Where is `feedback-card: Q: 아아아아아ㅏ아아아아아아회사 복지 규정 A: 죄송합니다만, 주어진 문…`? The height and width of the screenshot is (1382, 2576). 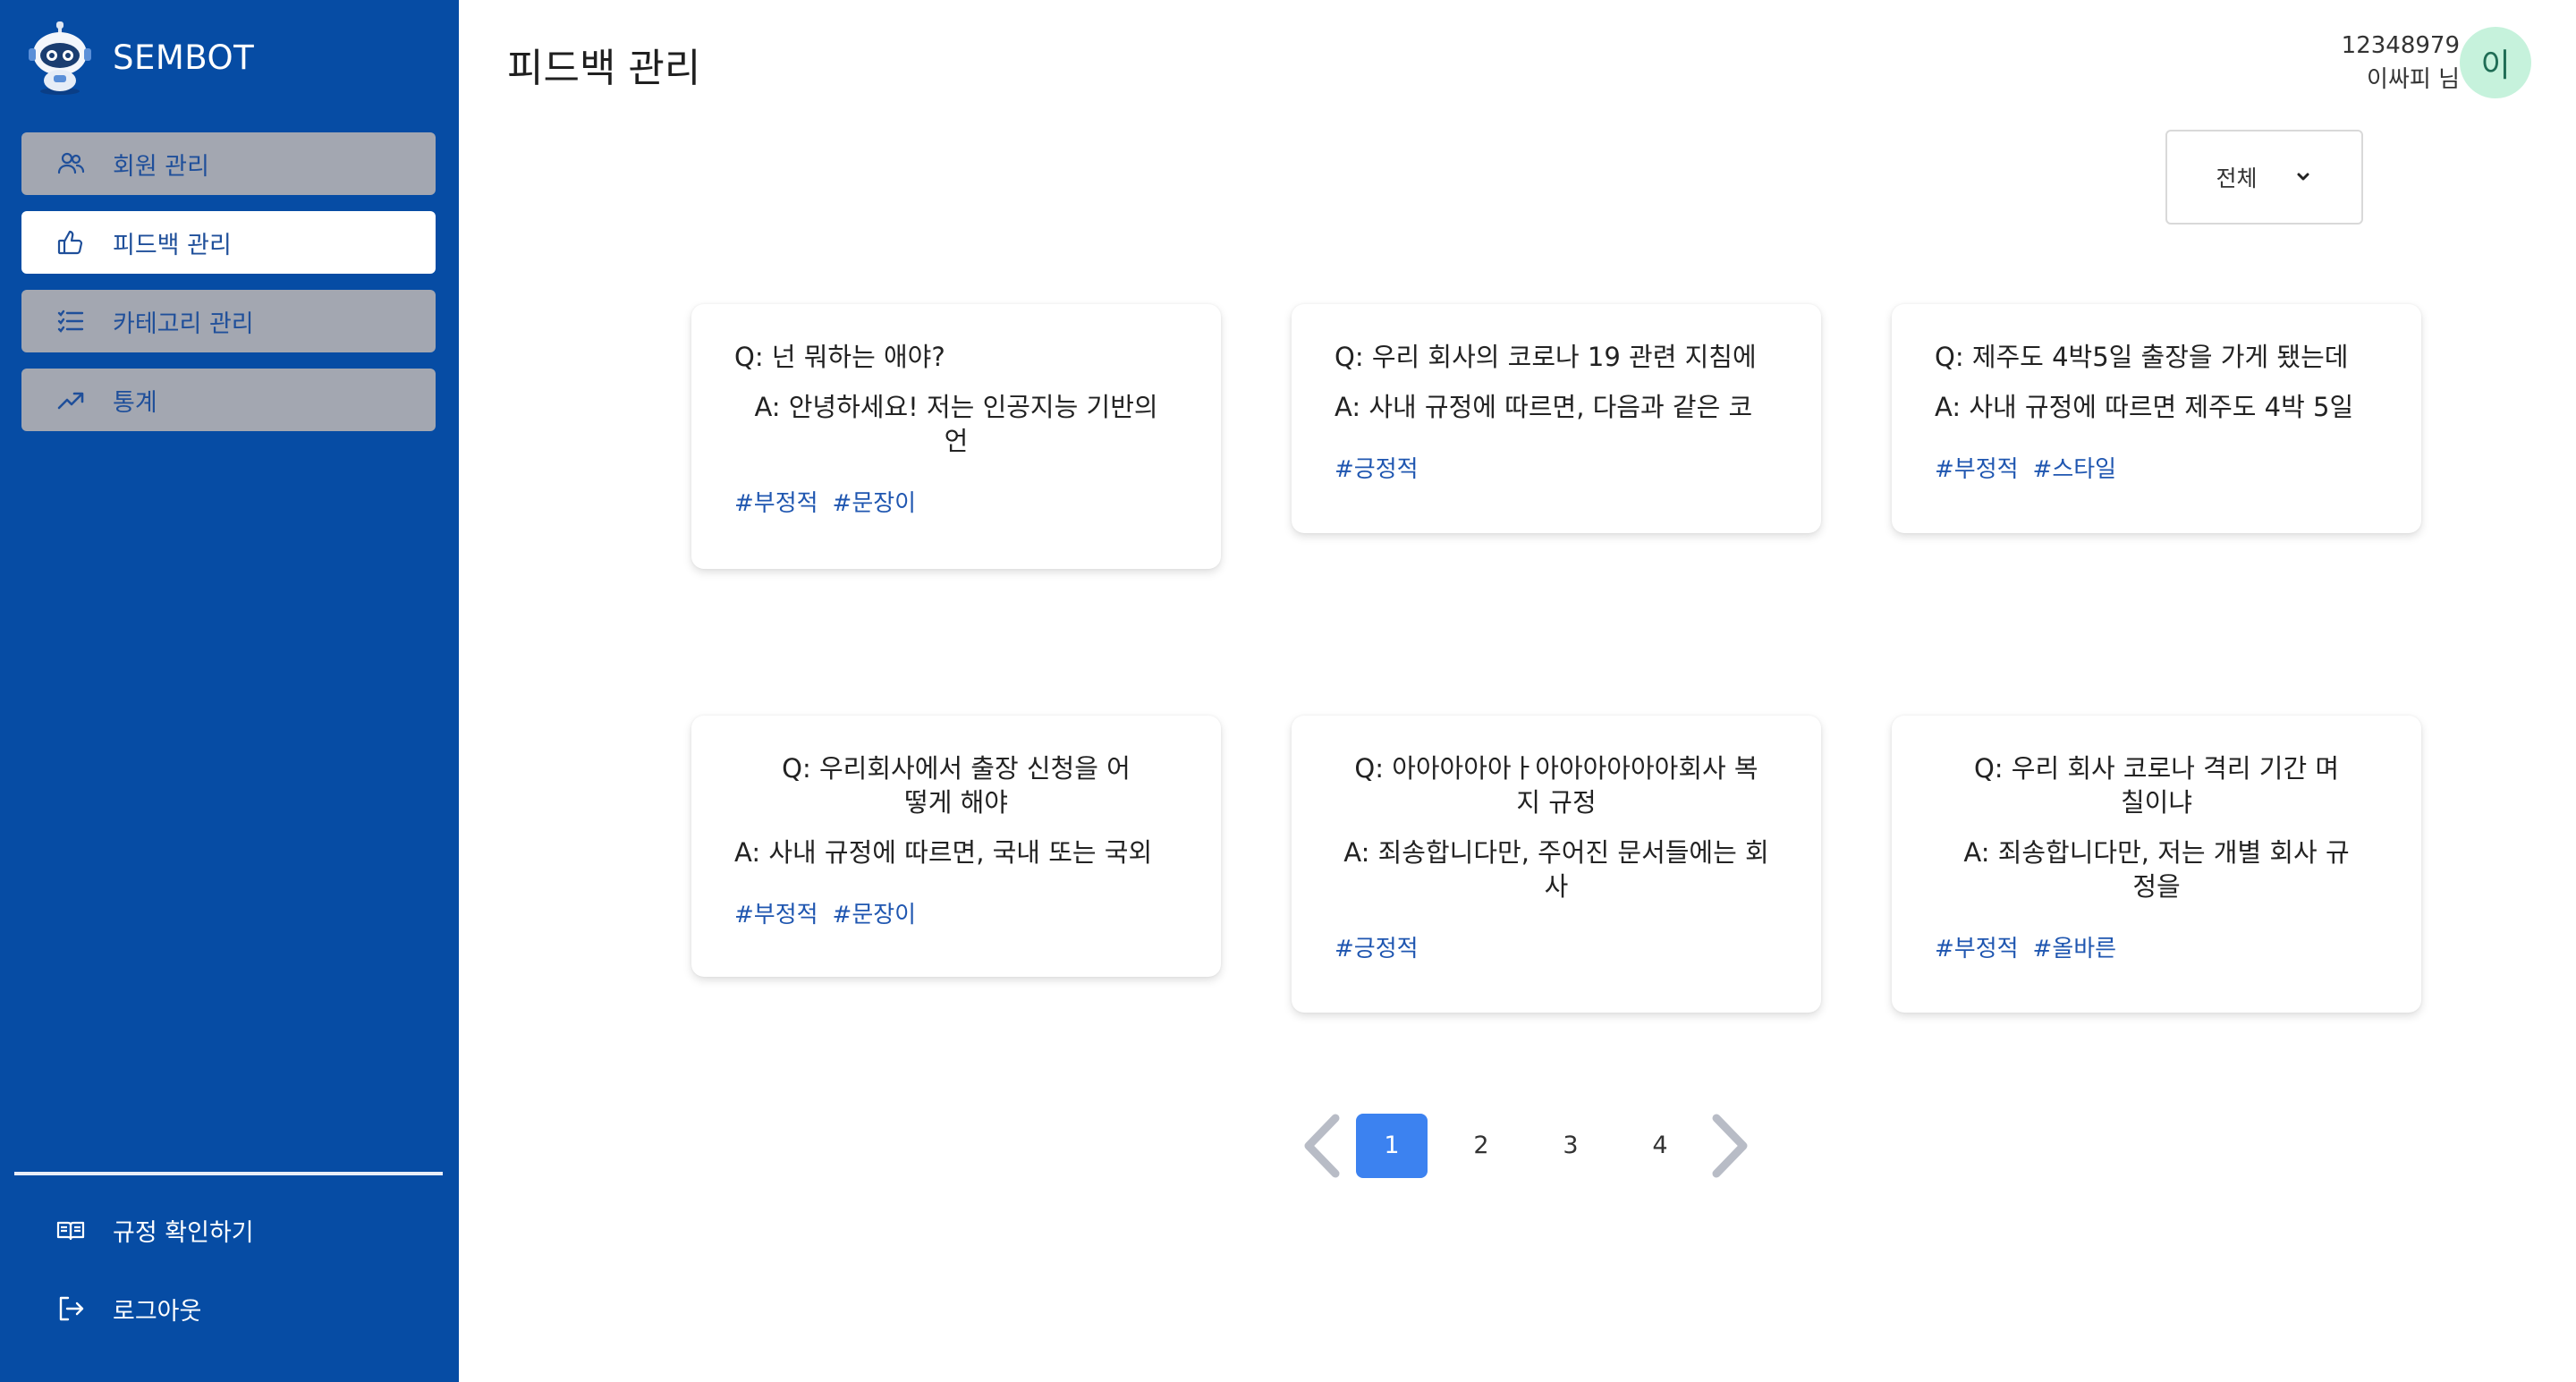
feedback-card: Q: 아아아아아ㅏ아아아아아아회사 복지 규정 A: 죄송합니다만, 주어진 문… is located at coordinates (1556, 864).